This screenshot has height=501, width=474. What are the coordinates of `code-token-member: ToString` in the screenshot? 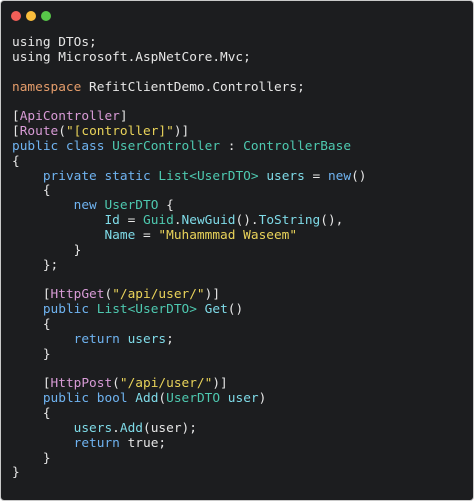 It's located at (289, 221).